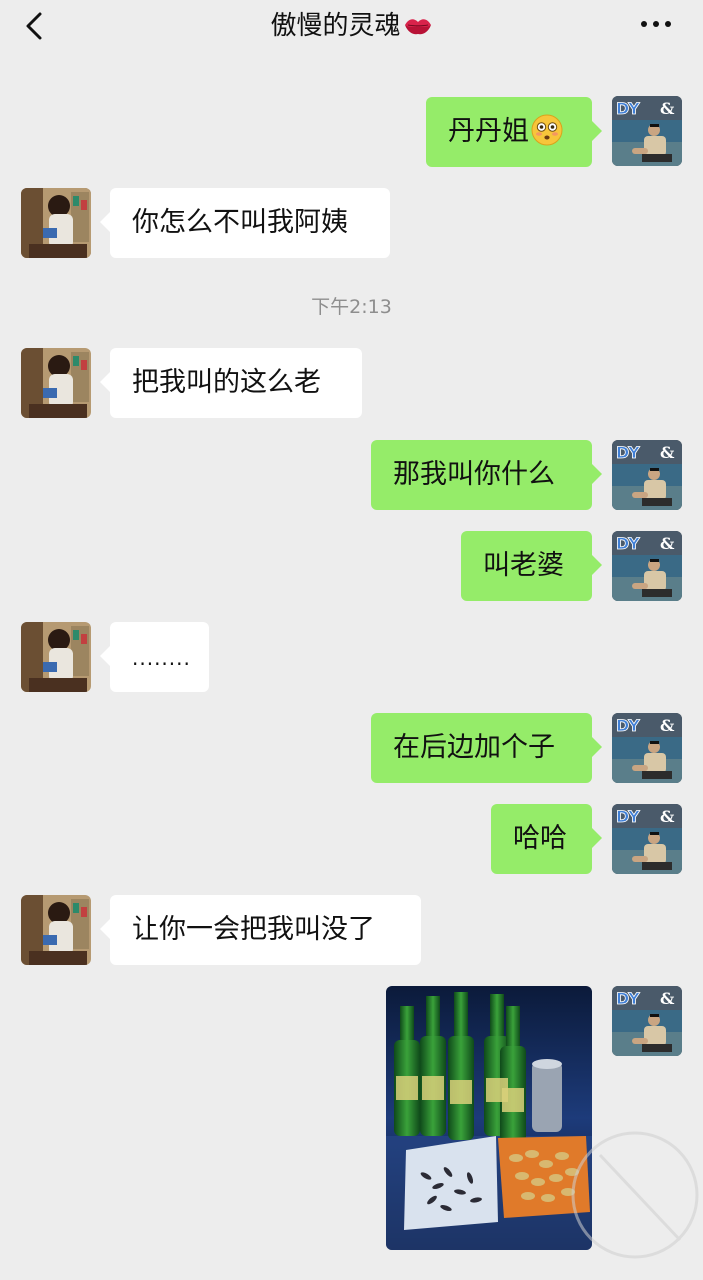  Describe the element at coordinates (631, 1195) in the screenshot. I see `watermark-logo-icon` at that location.